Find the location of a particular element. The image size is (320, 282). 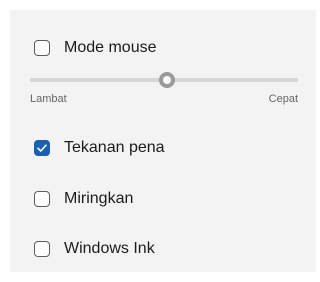

speed-slider-thumb is located at coordinates (166, 80).